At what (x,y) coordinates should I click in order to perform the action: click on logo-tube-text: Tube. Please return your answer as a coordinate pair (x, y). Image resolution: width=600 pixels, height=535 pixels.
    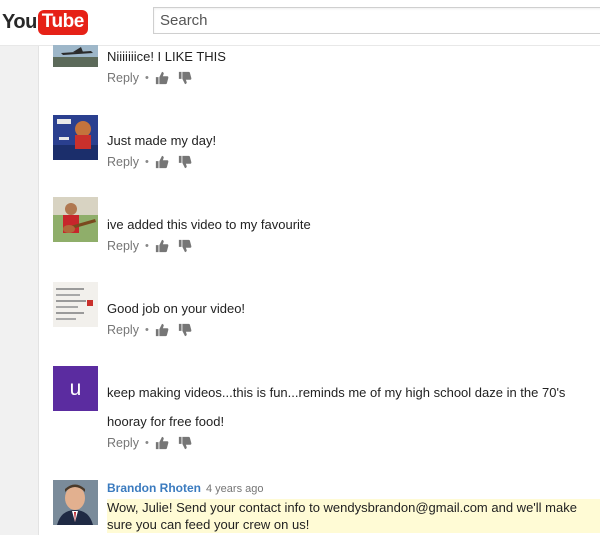
    Looking at the image, I should click on (62, 22).